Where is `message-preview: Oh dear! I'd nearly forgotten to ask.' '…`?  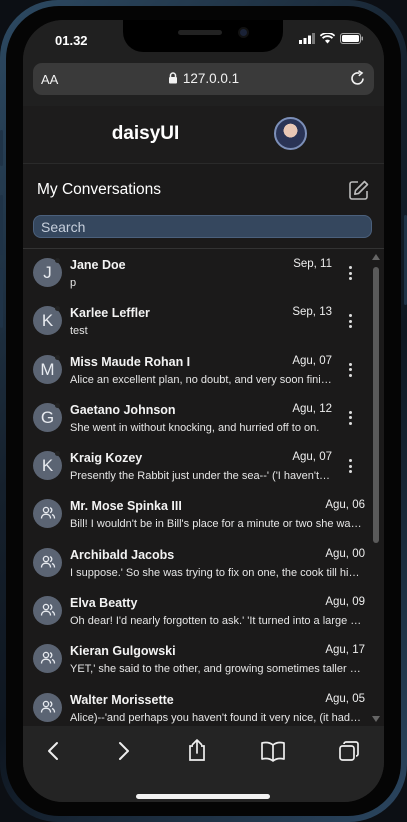 message-preview: Oh dear! I'd nearly forgotten to ask.' '… is located at coordinates (216, 621).